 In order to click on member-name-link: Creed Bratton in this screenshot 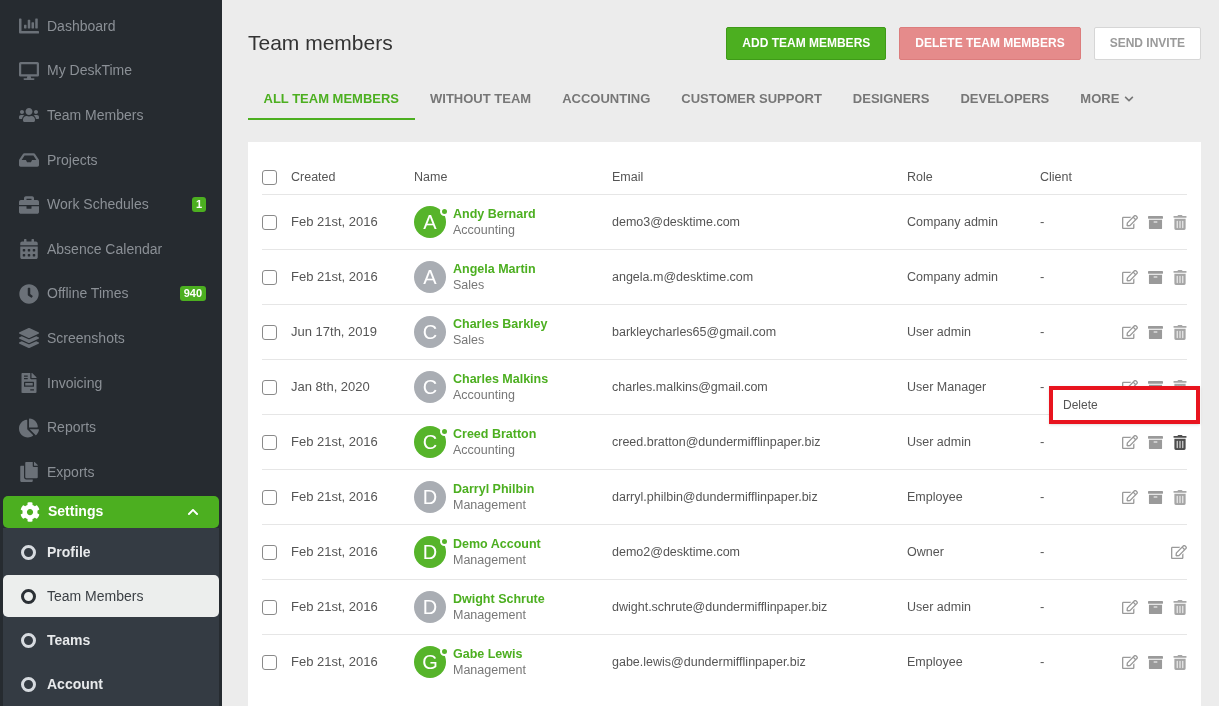, I will do `click(495, 434)`.